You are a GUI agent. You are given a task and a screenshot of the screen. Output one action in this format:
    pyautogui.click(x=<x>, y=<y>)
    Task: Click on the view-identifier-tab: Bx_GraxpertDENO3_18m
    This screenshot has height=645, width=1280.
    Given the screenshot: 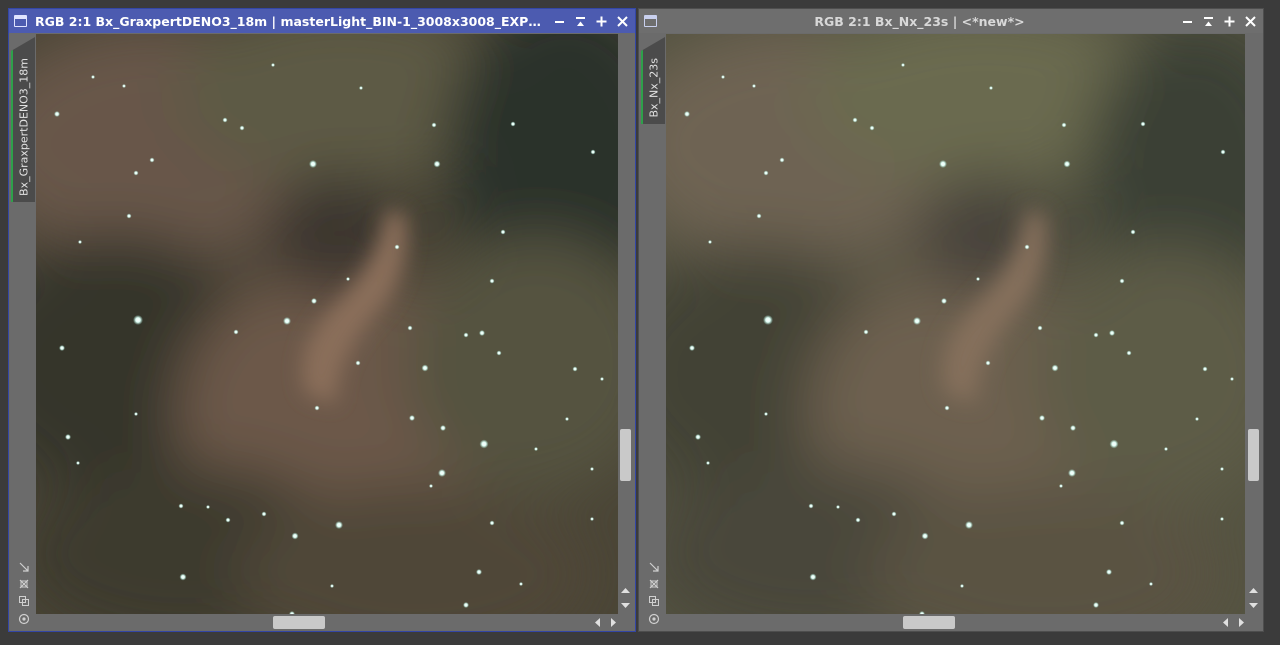 What is the action you would take?
    pyautogui.click(x=23, y=119)
    